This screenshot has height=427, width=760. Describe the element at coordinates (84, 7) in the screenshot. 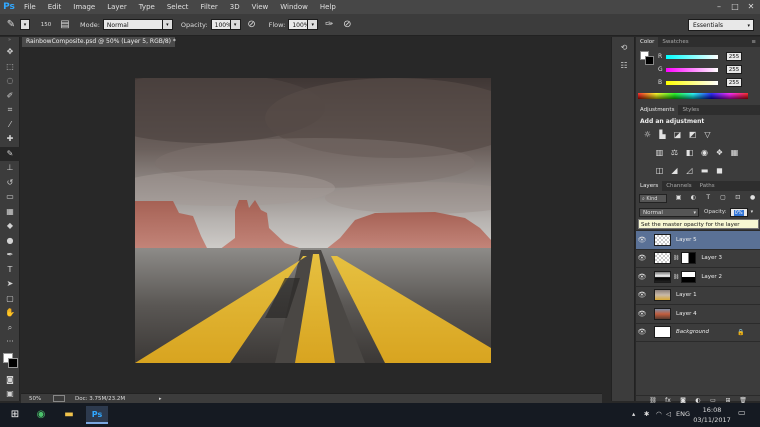

I see `menu-image: Image` at that location.